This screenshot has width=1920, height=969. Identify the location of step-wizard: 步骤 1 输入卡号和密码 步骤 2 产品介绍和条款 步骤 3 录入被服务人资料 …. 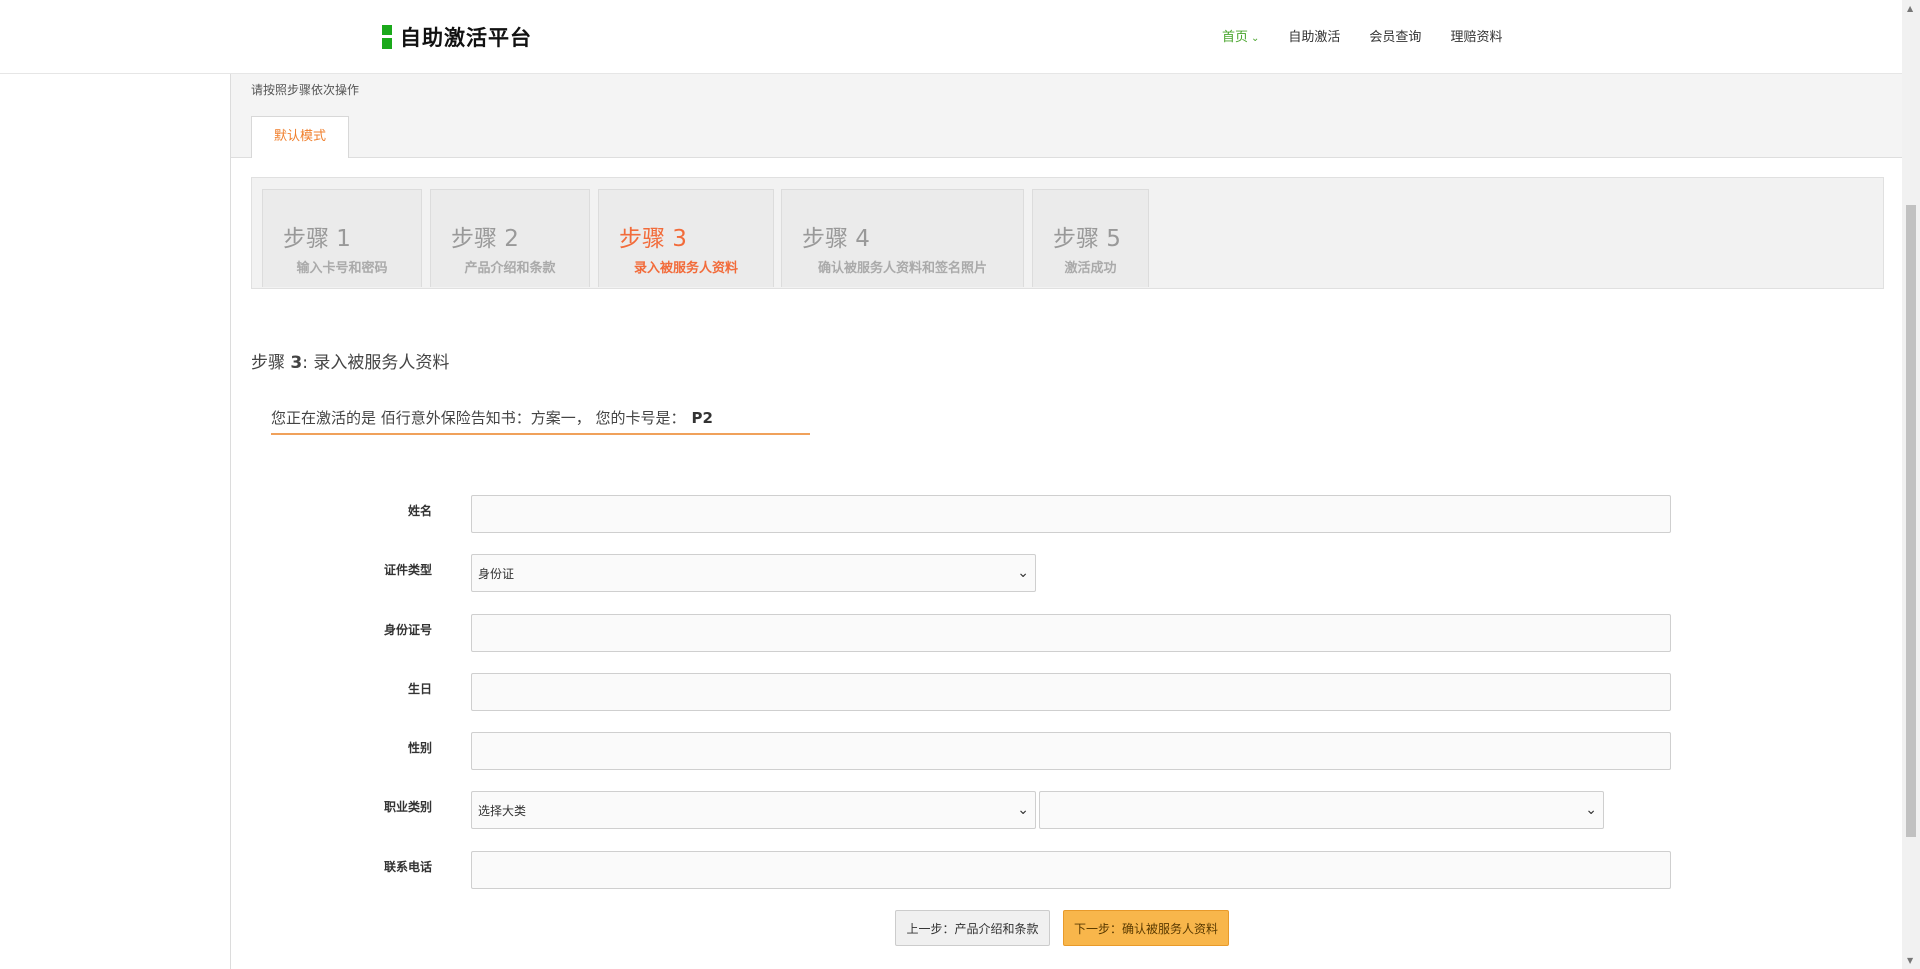
(1067, 233).